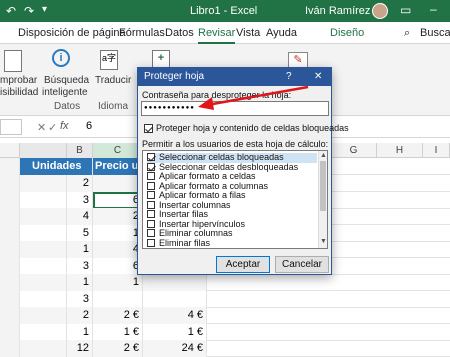  What do you see at coordinates (41, 127) in the screenshot?
I see `cancel-formula-icon: ✕` at bounding box center [41, 127].